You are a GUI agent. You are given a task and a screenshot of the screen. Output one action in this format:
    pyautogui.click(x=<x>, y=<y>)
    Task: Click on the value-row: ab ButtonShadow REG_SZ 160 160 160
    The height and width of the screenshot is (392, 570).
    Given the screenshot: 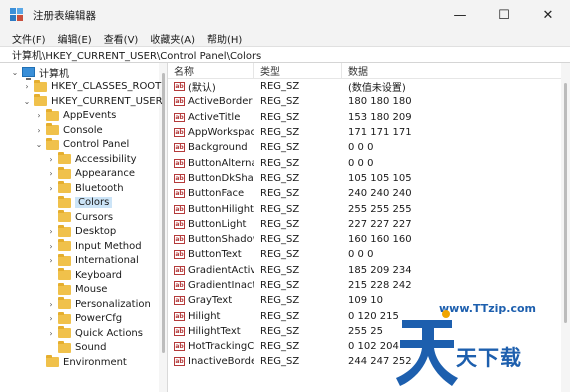 What is the action you would take?
    pyautogui.click(x=369, y=239)
    